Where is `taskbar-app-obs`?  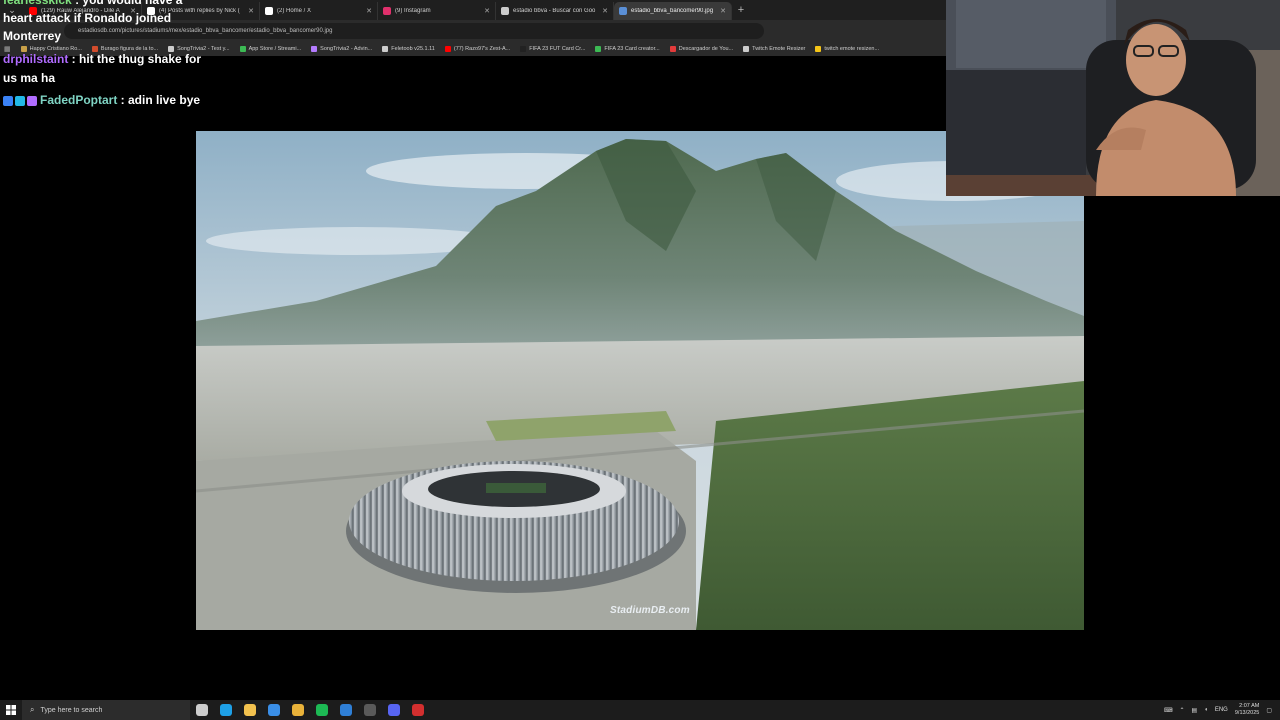 taskbar-app-obs is located at coordinates (370, 710).